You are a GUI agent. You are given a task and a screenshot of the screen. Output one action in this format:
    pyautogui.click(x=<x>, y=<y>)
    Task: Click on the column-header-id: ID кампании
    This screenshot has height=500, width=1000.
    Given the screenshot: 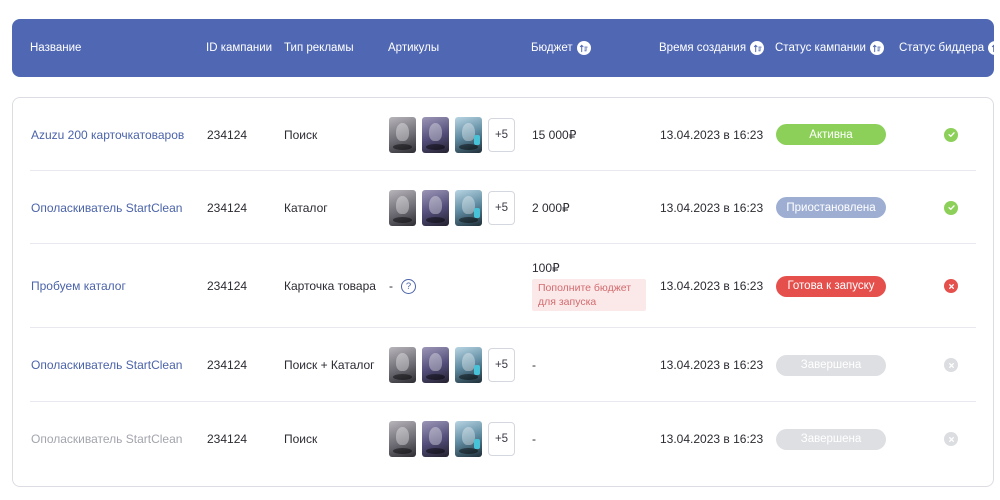 What is the action you would take?
    pyautogui.click(x=239, y=48)
    